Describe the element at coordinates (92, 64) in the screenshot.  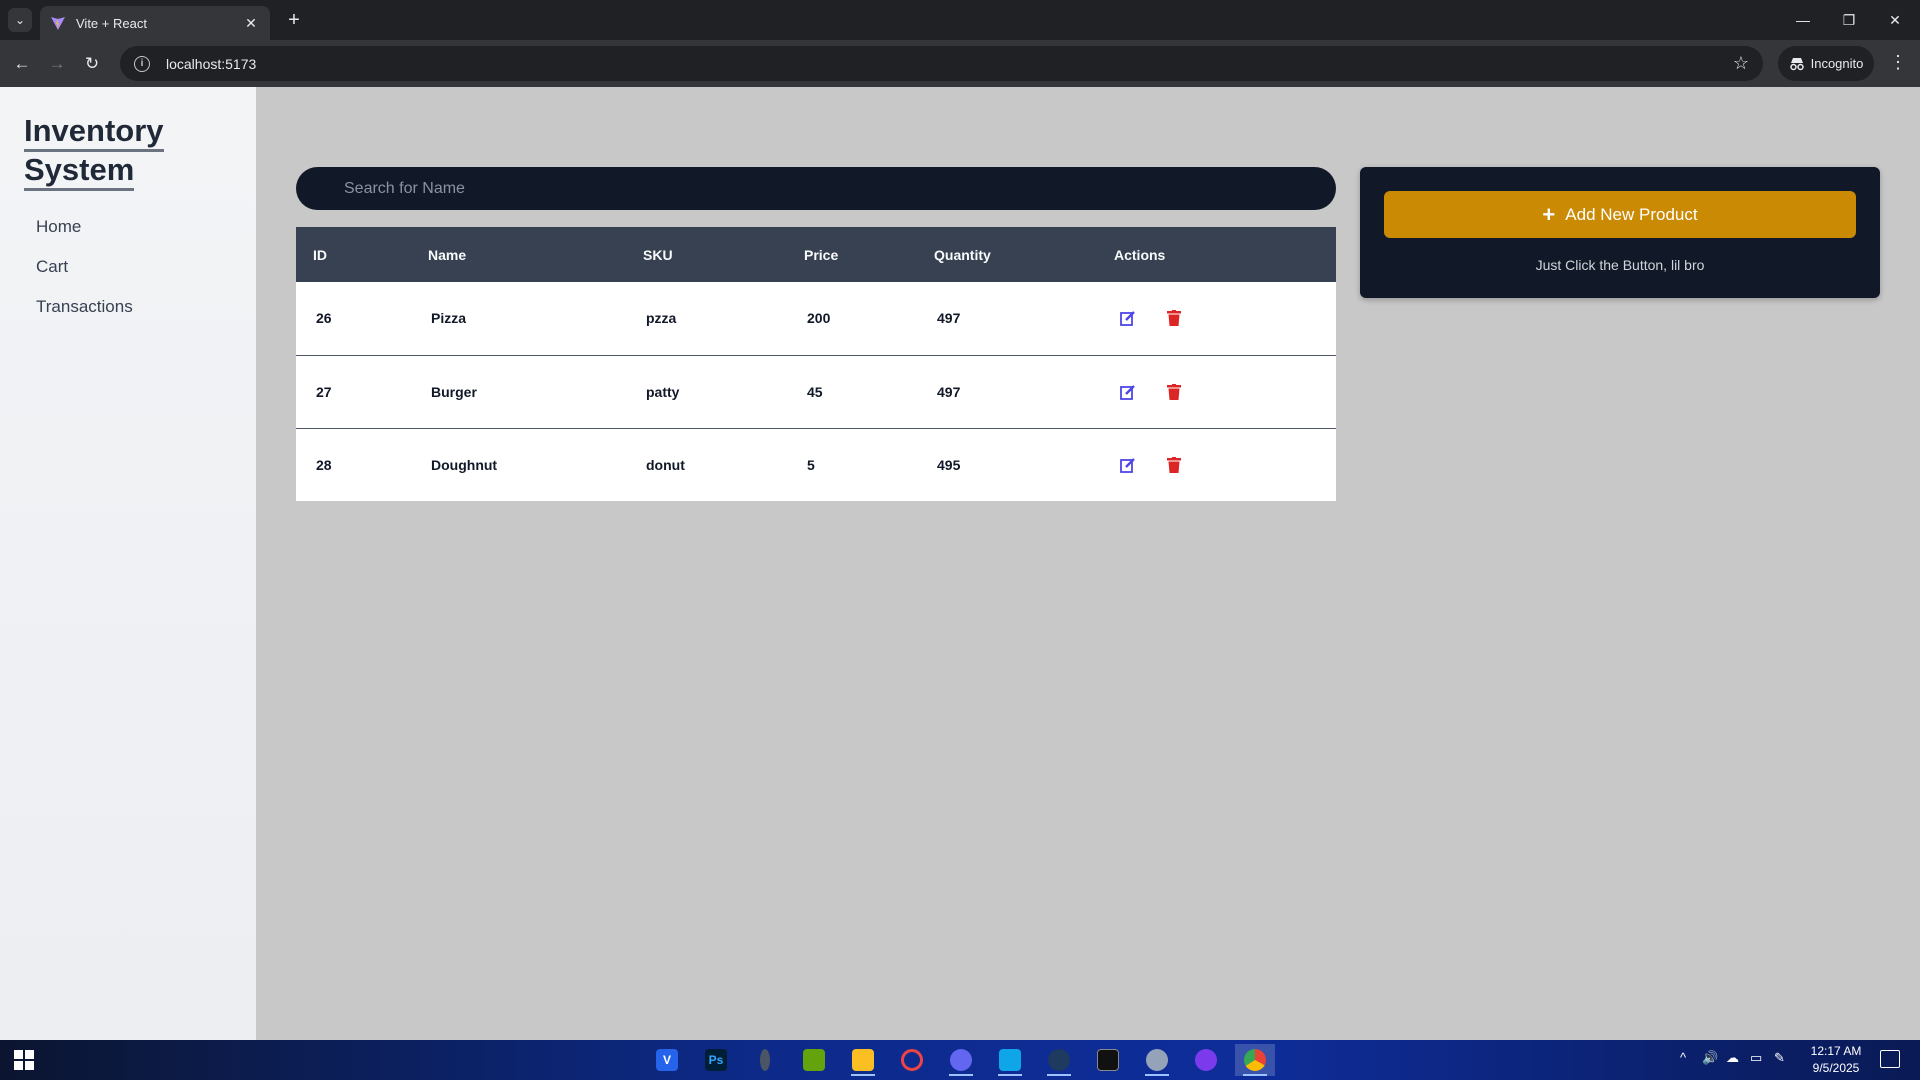
I see `reload-button: ↻` at that location.